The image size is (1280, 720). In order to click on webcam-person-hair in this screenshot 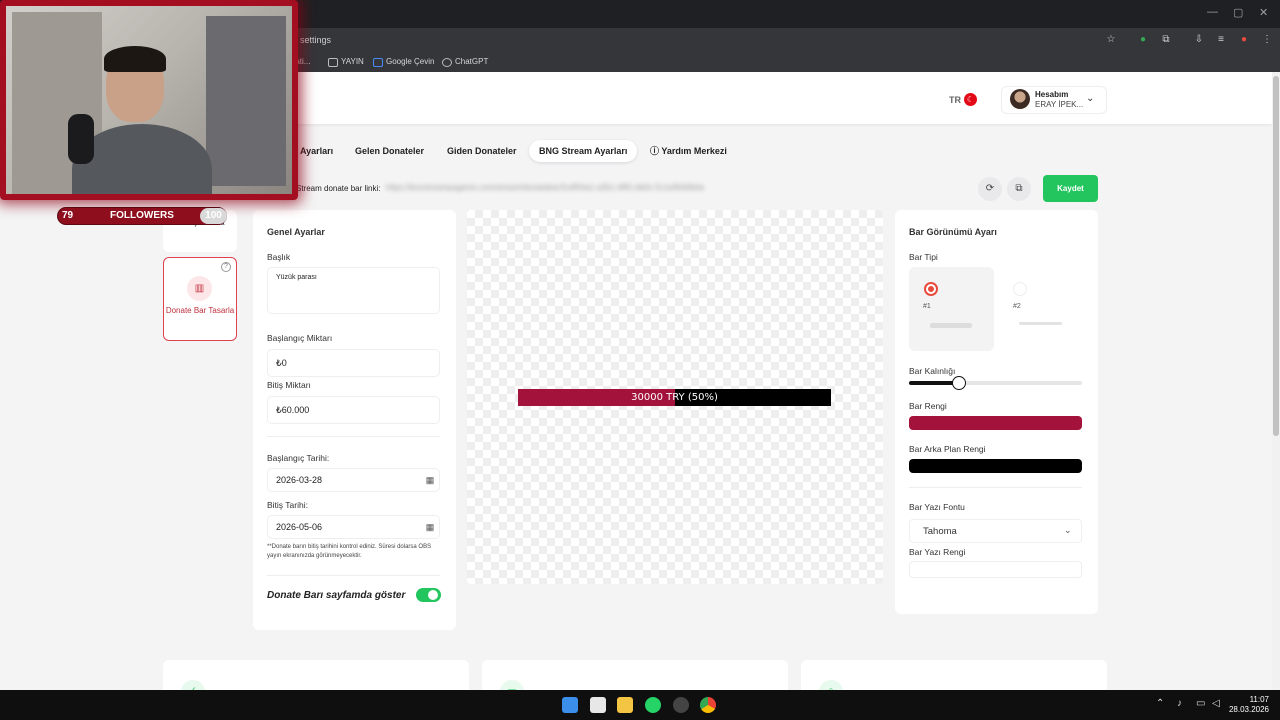, I will do `click(135, 59)`.